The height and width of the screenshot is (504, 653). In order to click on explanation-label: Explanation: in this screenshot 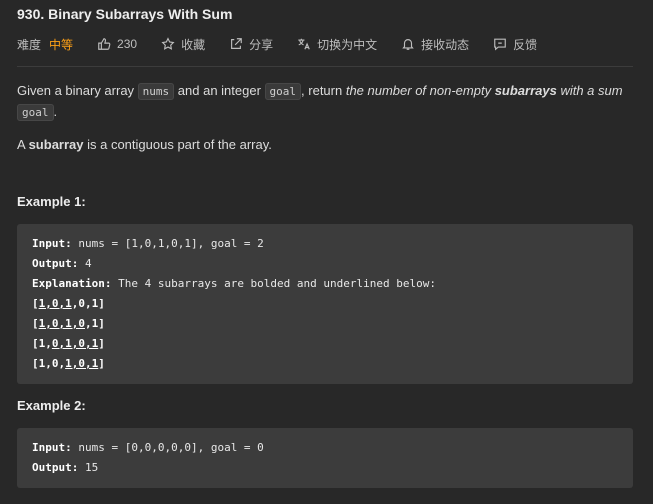, I will do `click(72, 283)`.